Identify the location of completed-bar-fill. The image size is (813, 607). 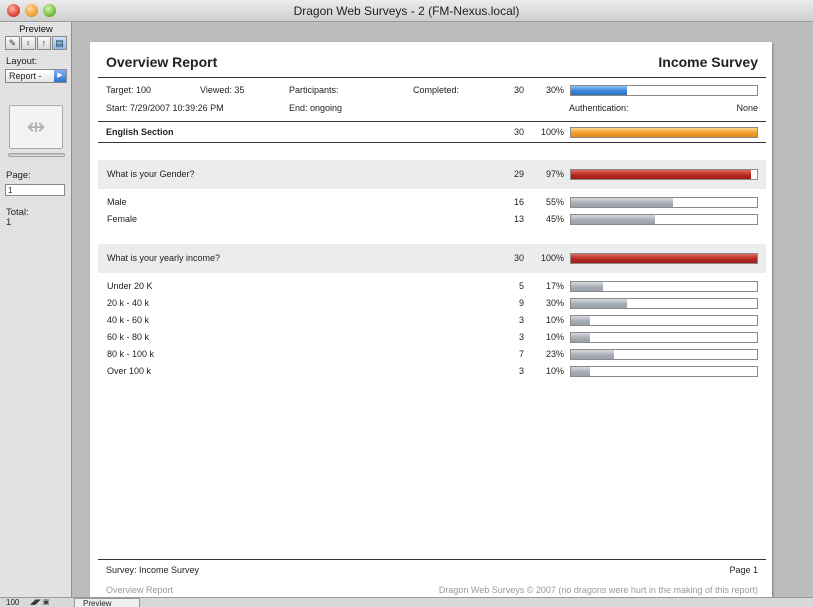
(599, 90).